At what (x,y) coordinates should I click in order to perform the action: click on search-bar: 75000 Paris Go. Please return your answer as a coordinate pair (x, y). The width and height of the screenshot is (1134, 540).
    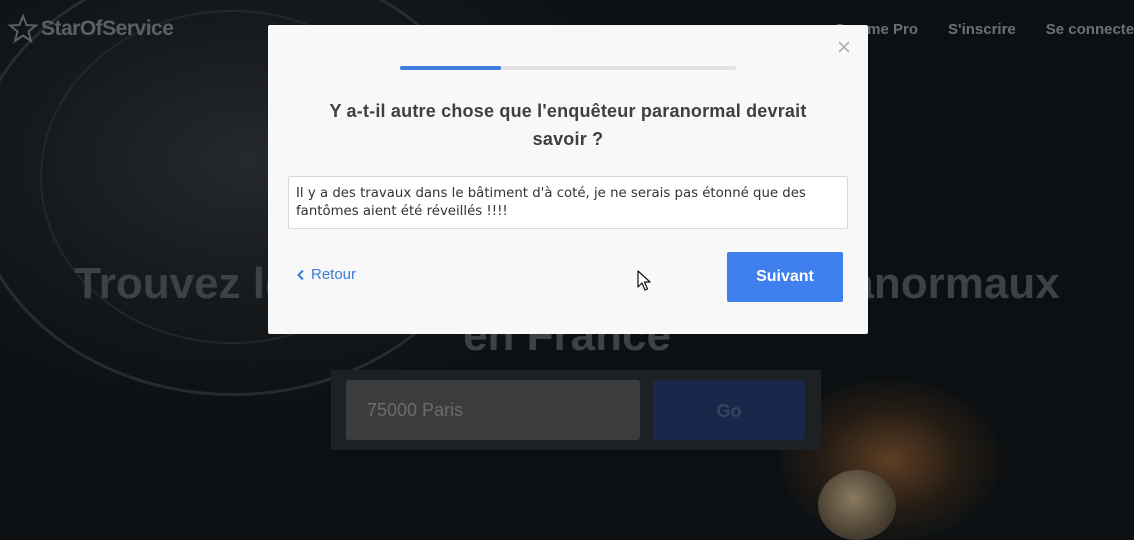
    Looking at the image, I should click on (576, 410).